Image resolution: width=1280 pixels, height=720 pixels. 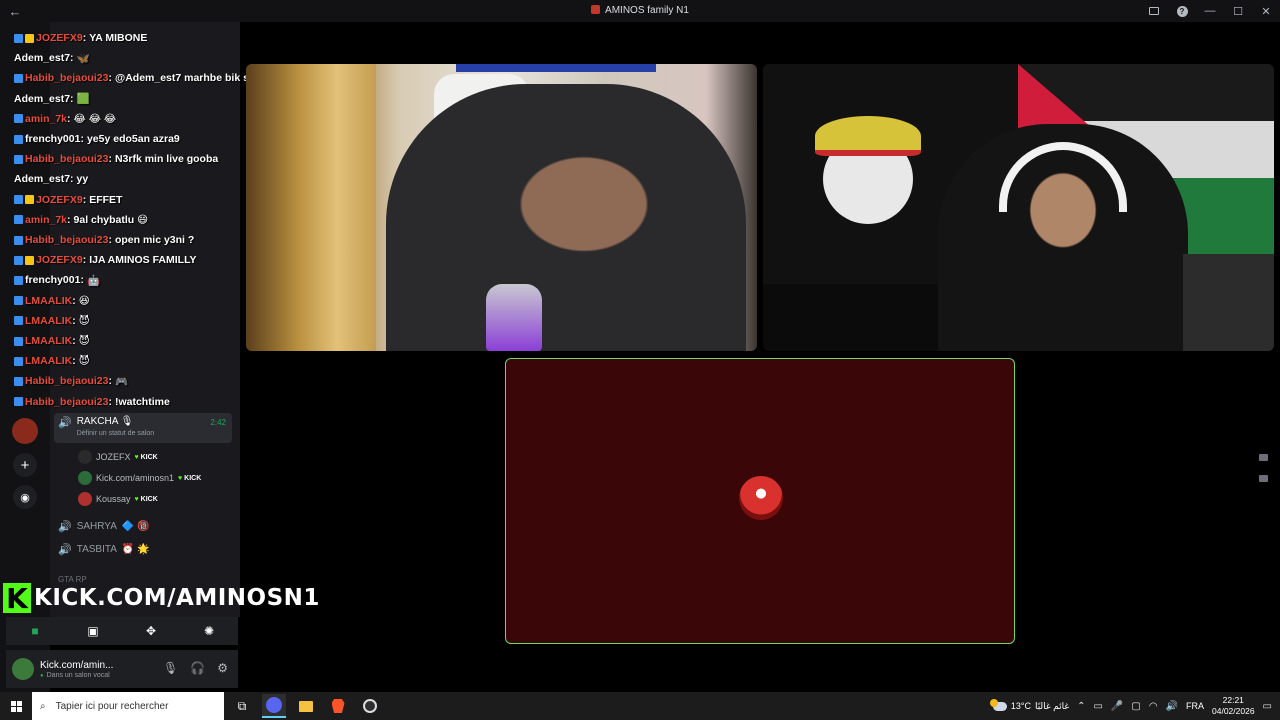 What do you see at coordinates (83, 58) in the screenshot?
I see `chat-text: 🦋` at bounding box center [83, 58].